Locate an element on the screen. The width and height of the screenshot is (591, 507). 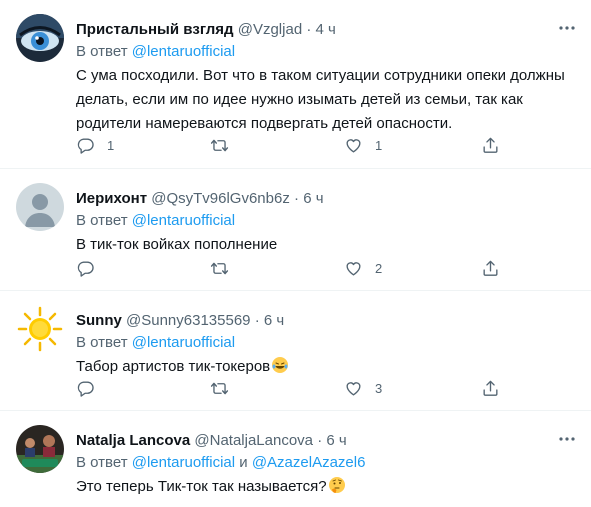
tweet-text: Табор артистов тик-токеров is located at coordinates (325, 367).